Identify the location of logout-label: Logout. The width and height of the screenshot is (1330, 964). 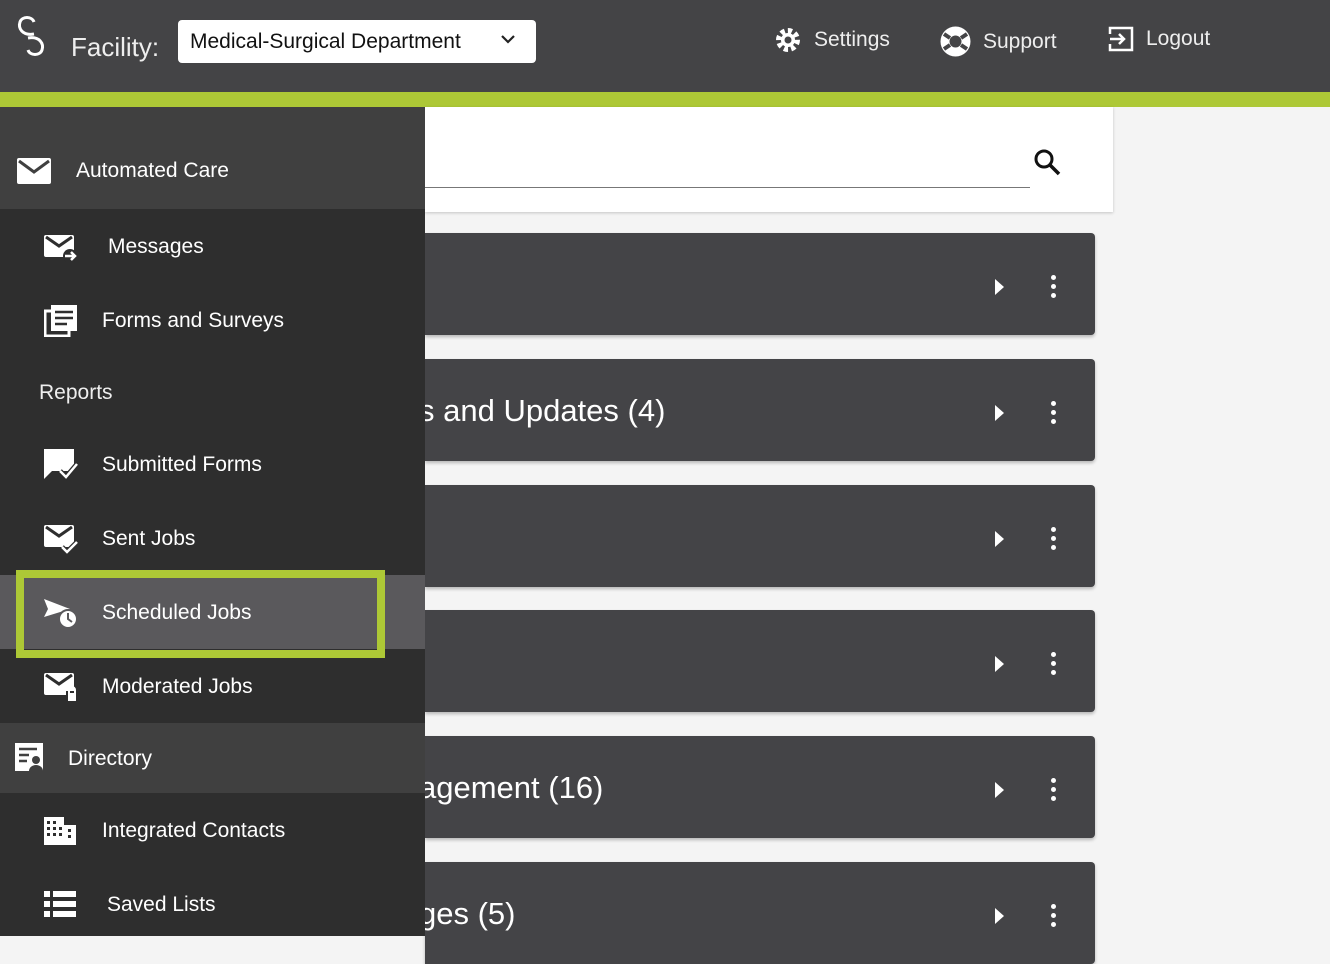
(1178, 38).